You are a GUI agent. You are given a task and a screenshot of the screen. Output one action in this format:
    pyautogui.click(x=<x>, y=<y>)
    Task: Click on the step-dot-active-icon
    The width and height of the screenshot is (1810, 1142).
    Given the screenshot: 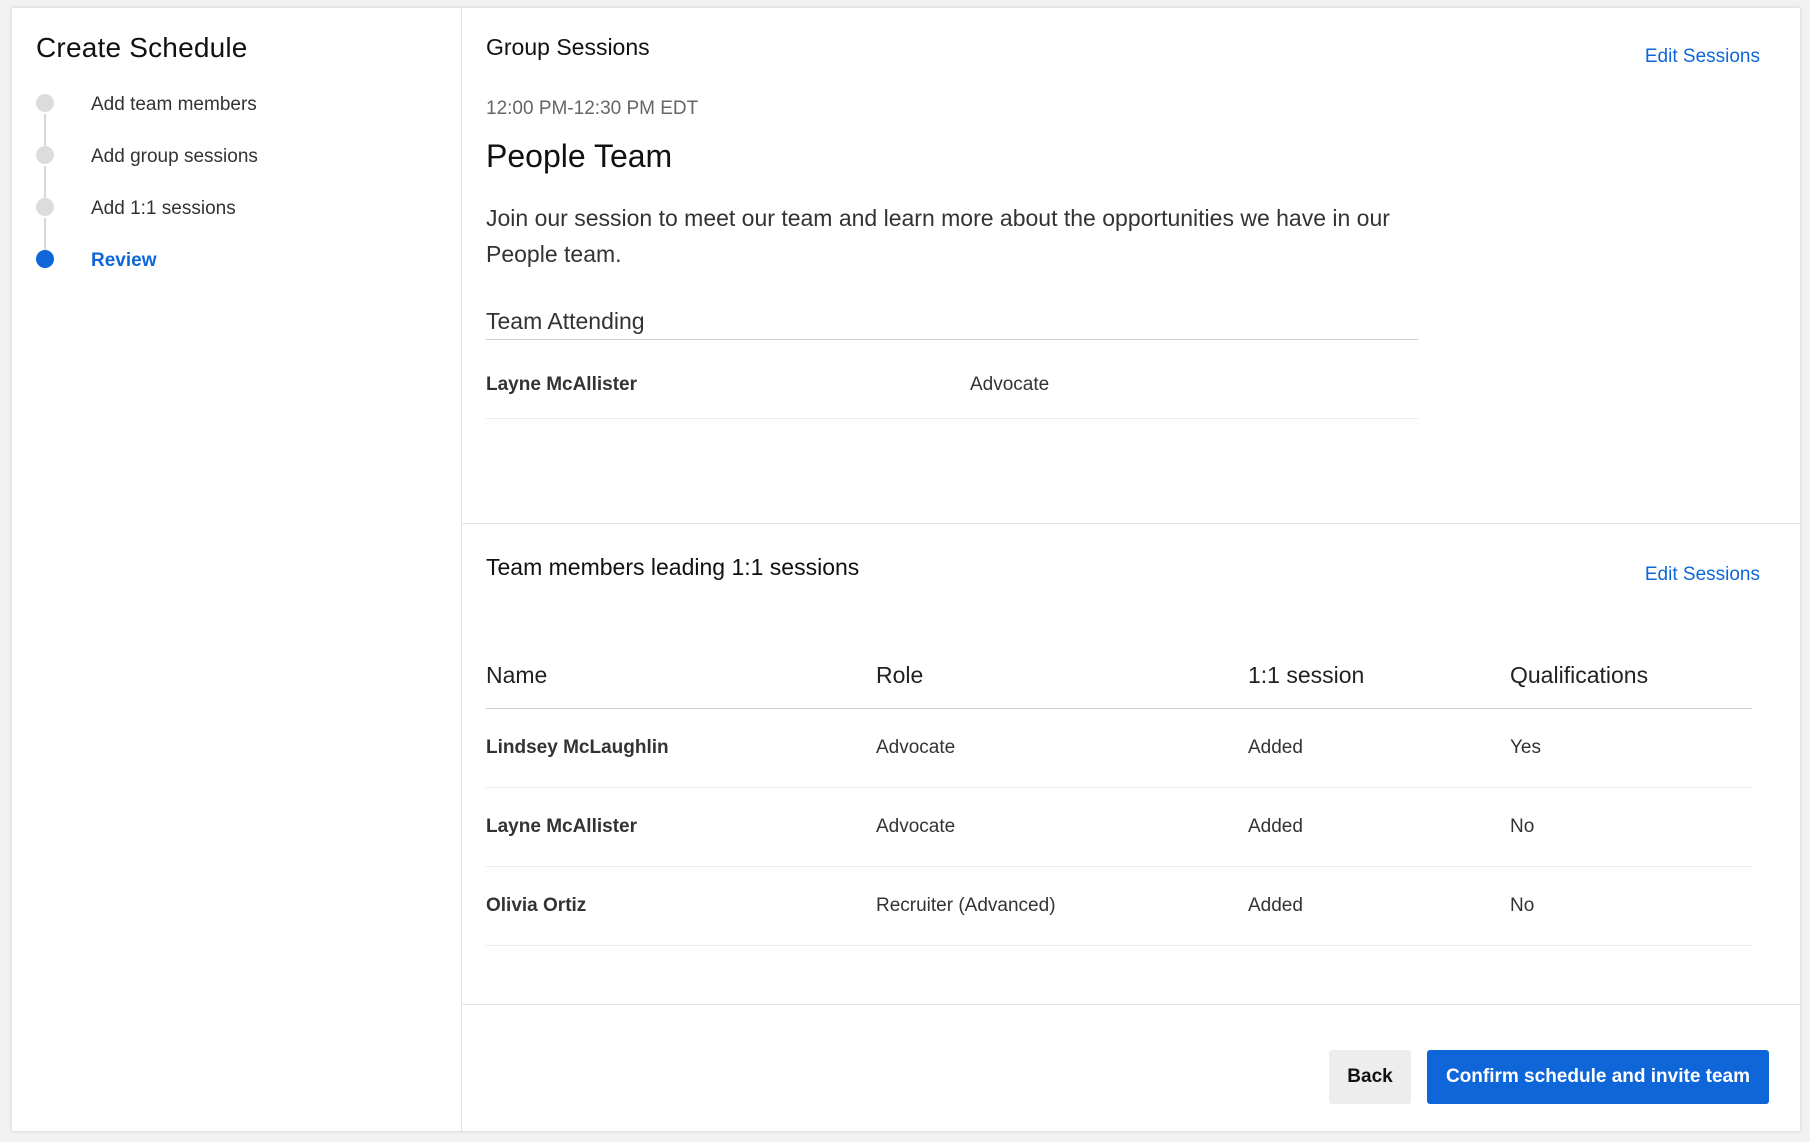 What is the action you would take?
    pyautogui.click(x=45, y=259)
    